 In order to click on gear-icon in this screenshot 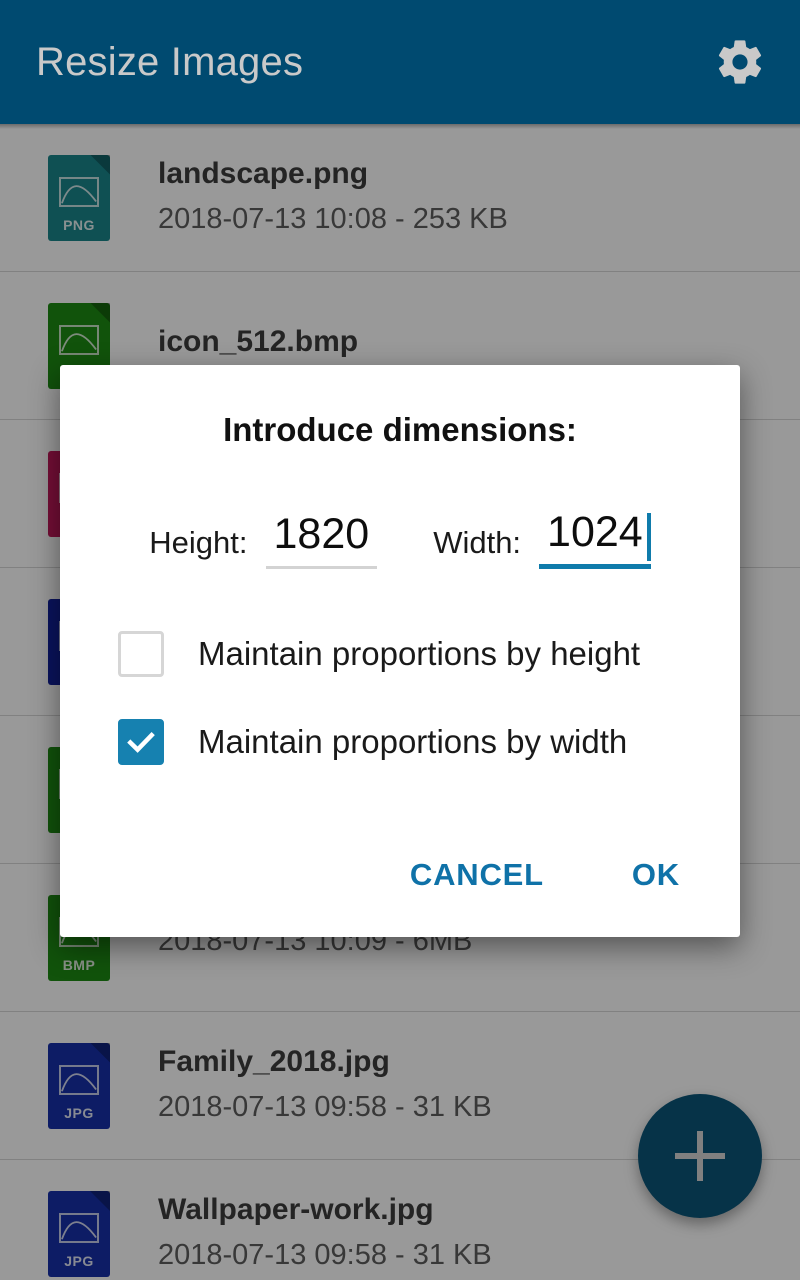, I will do `click(740, 62)`.